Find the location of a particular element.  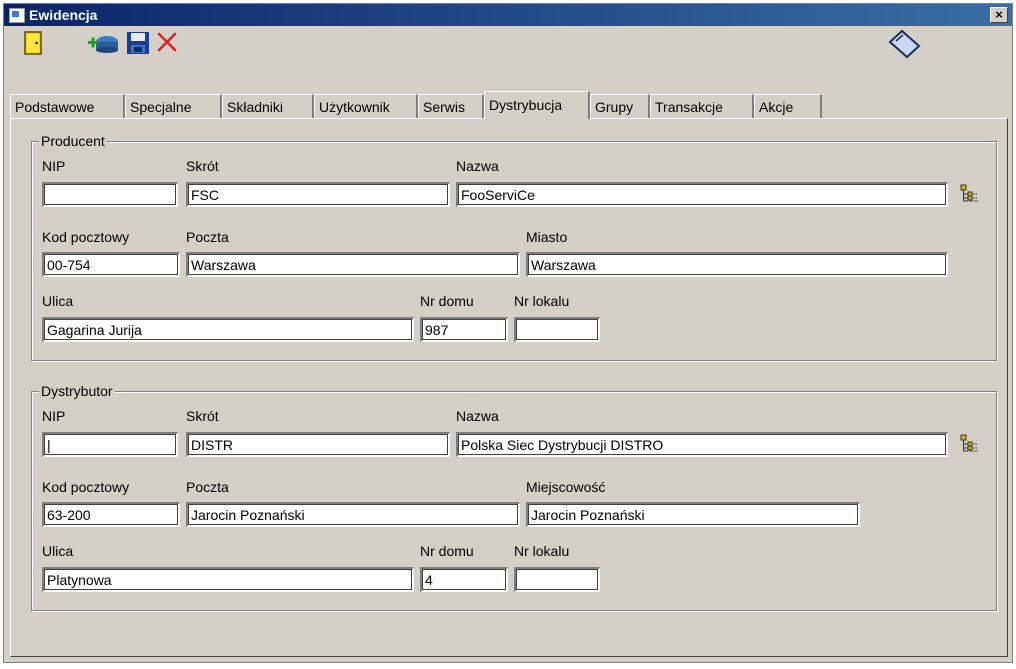

tab-serwis: Serwis is located at coordinates (451, 106).